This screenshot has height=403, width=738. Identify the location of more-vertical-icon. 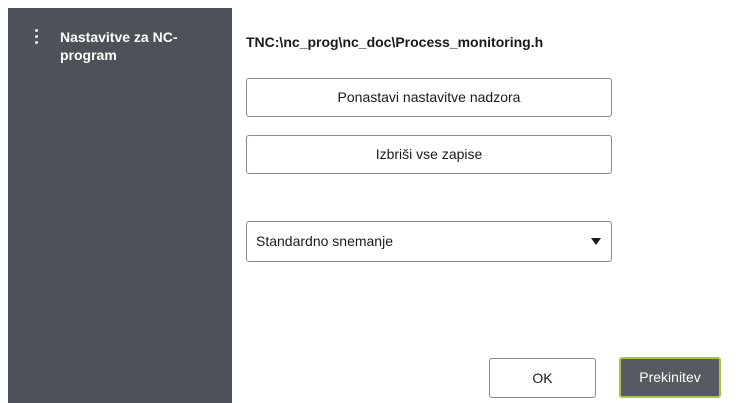
(37, 37).